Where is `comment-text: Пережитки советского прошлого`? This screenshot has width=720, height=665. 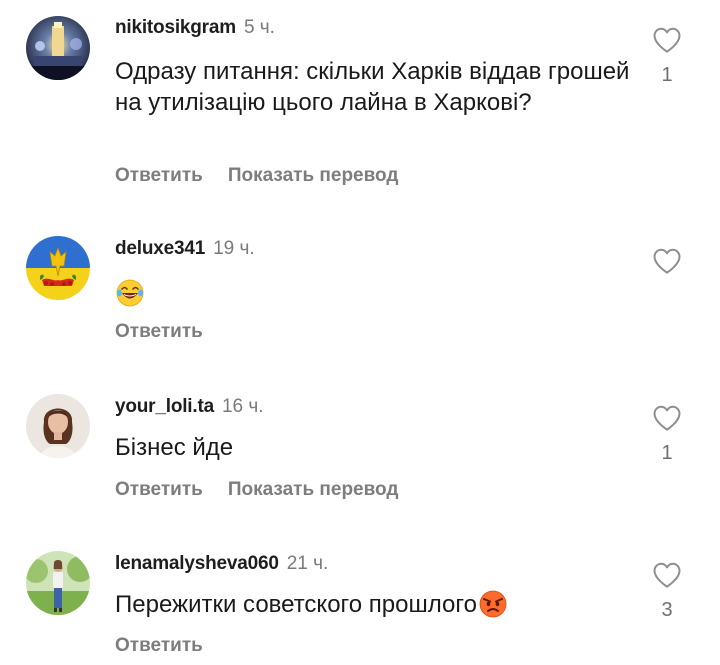
comment-text: Пережитки советского прошлого is located at coordinates (375, 604).